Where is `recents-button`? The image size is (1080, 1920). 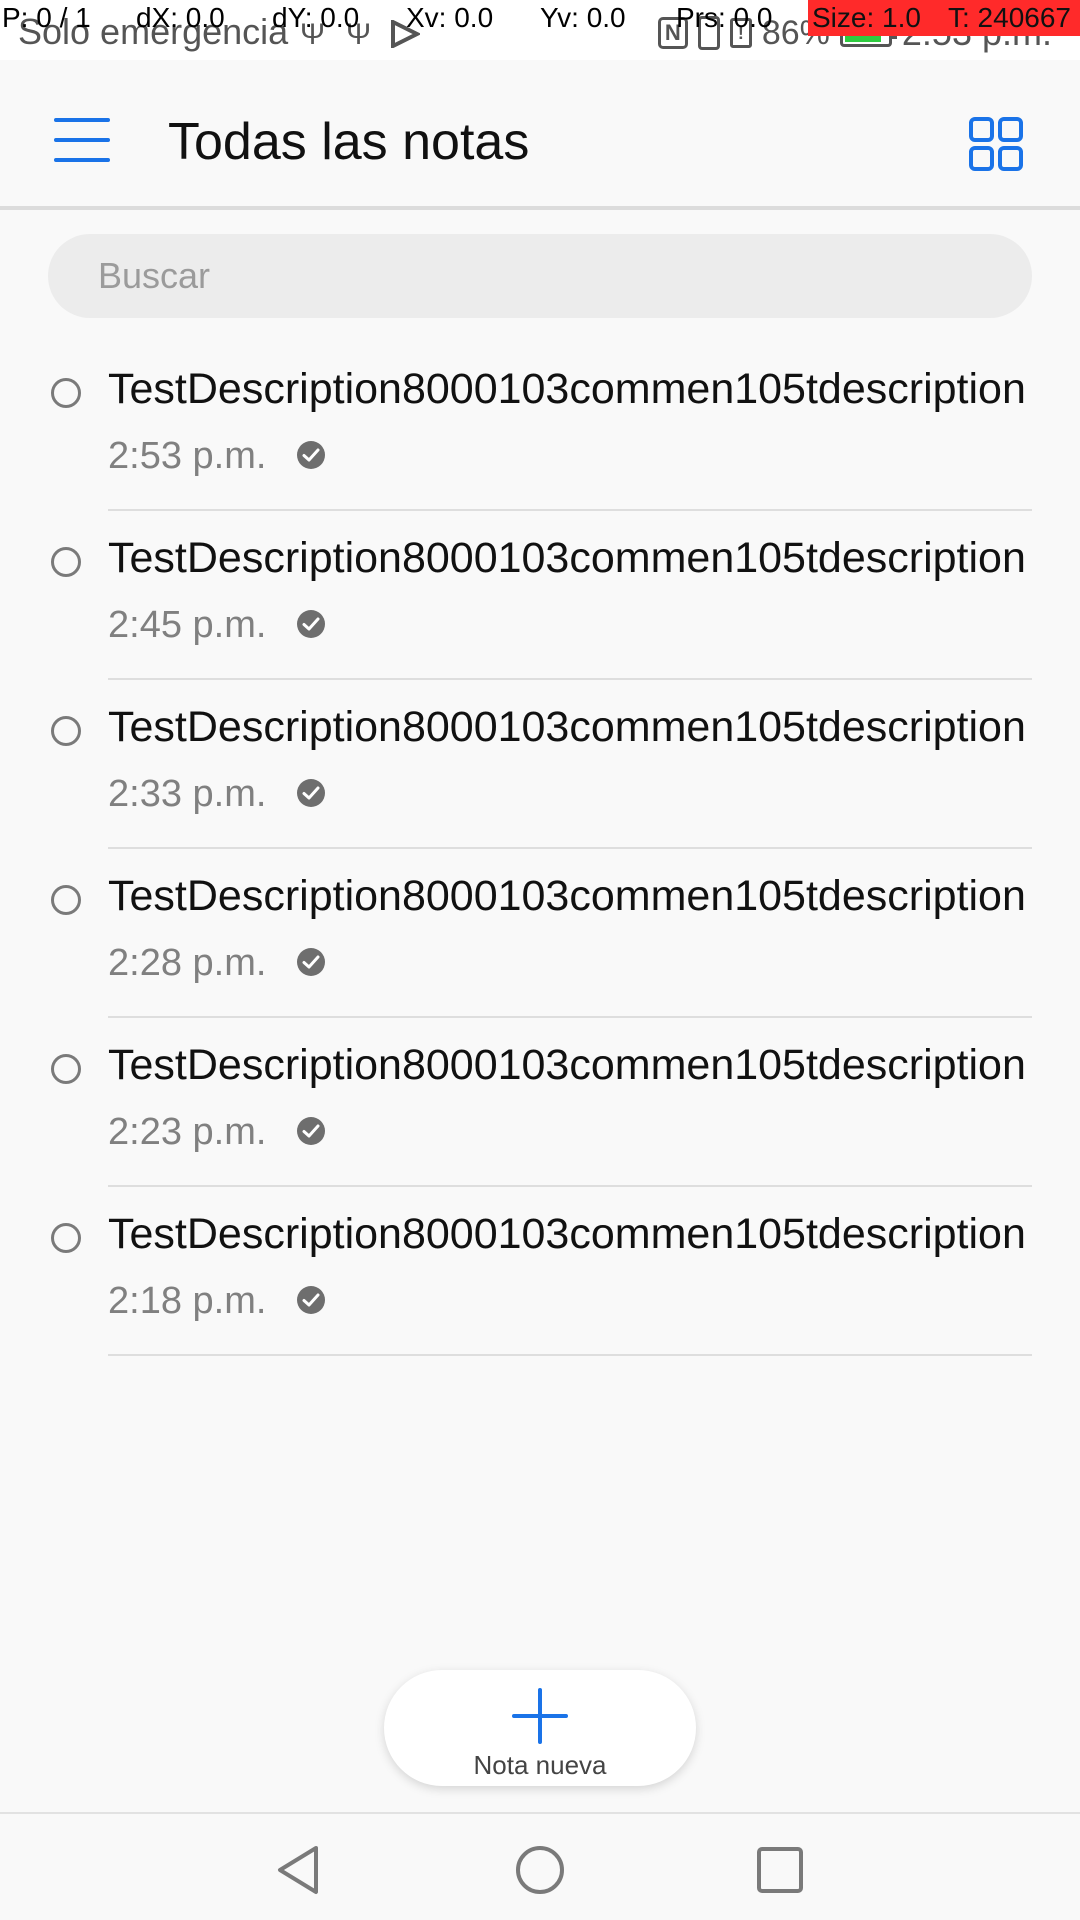 recents-button is located at coordinates (780, 1870).